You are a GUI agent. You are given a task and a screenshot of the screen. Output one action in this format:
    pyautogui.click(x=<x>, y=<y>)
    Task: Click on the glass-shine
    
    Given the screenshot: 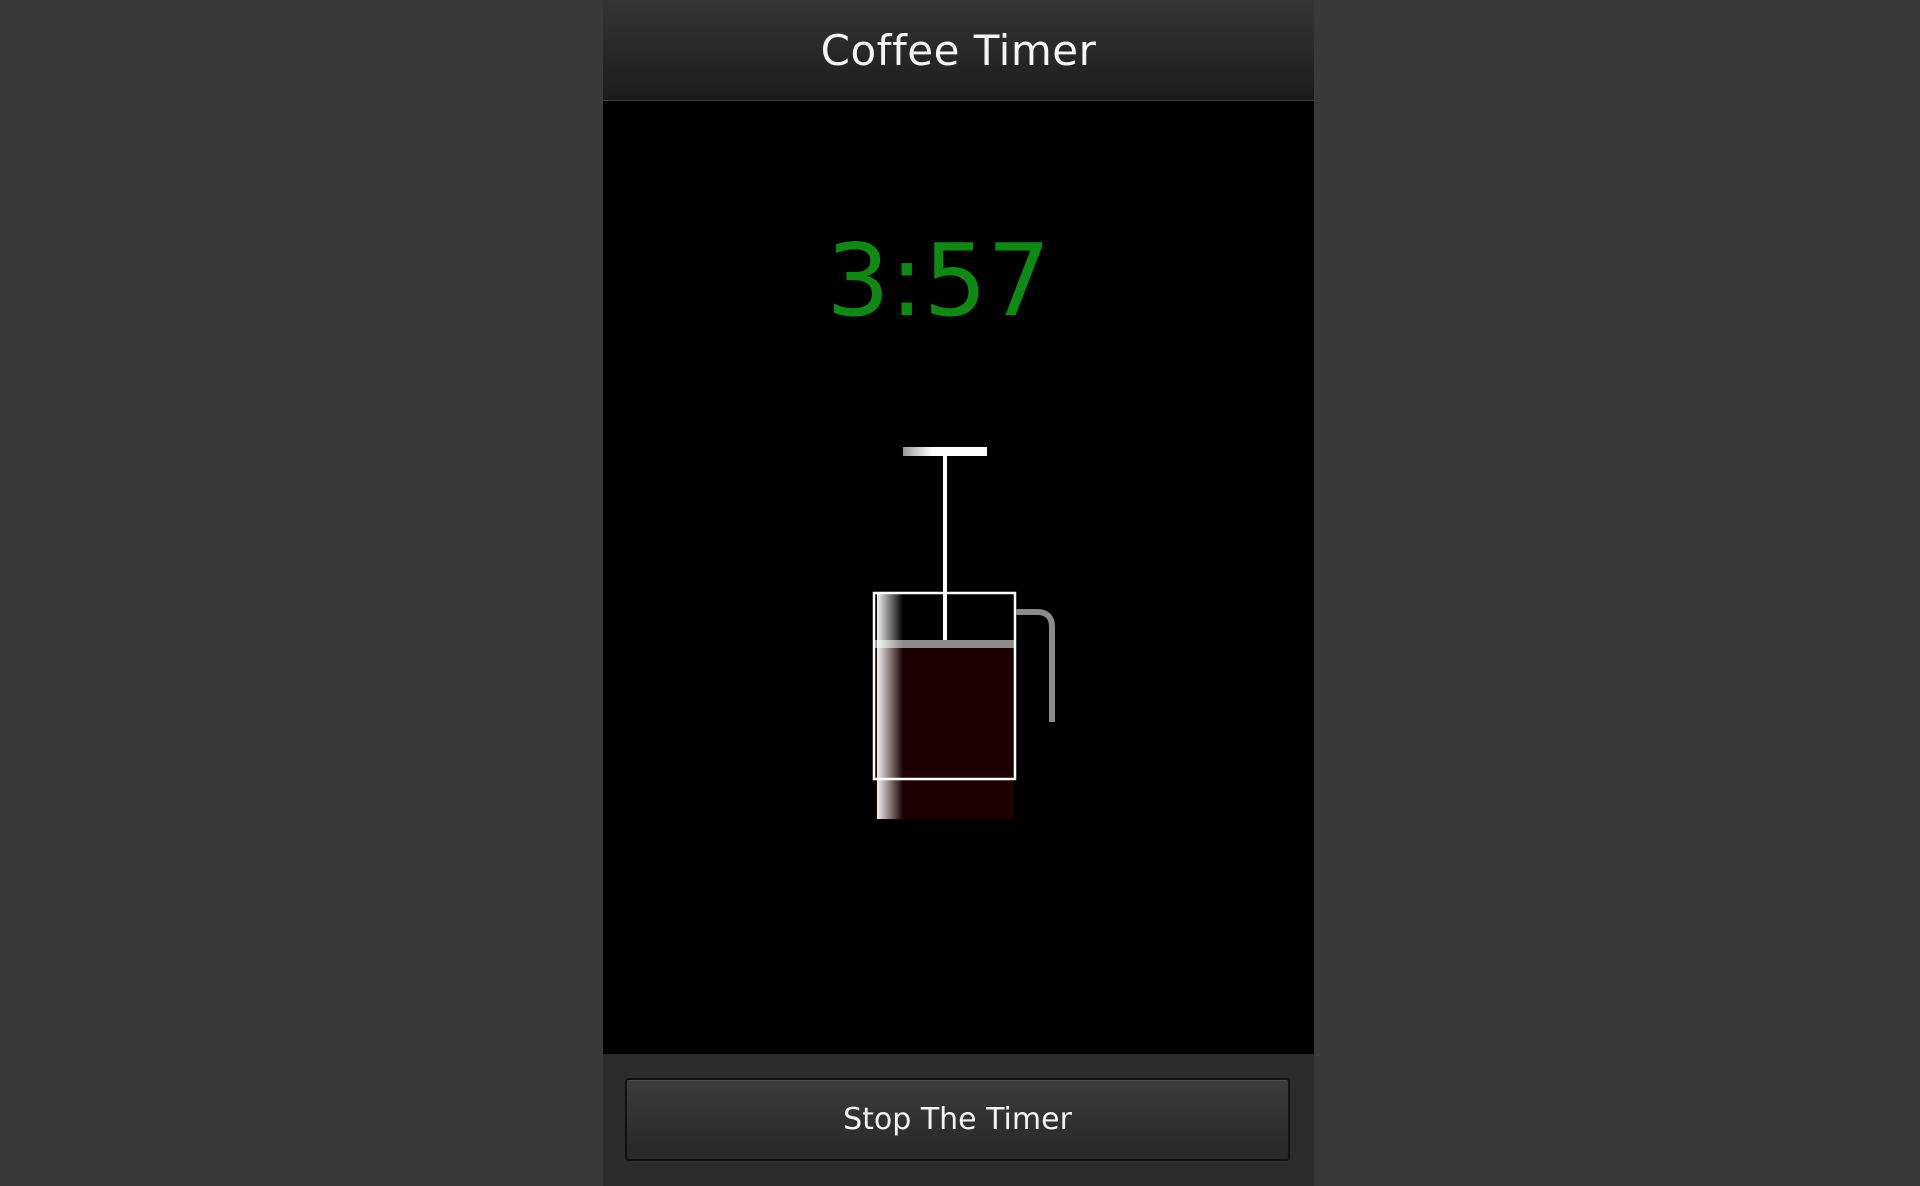 What is the action you would take?
    pyautogui.click(x=890, y=706)
    